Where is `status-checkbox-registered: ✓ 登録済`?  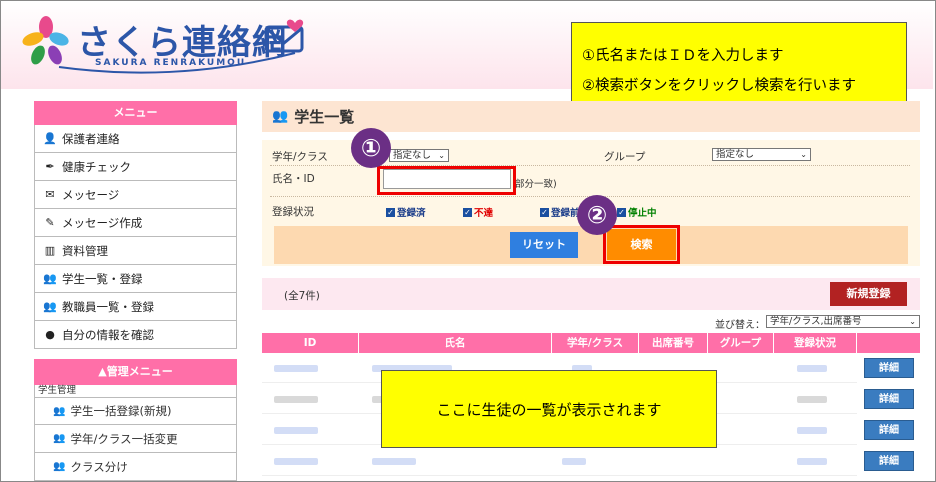 status-checkbox-registered: ✓ 登録済 is located at coordinates (406, 212).